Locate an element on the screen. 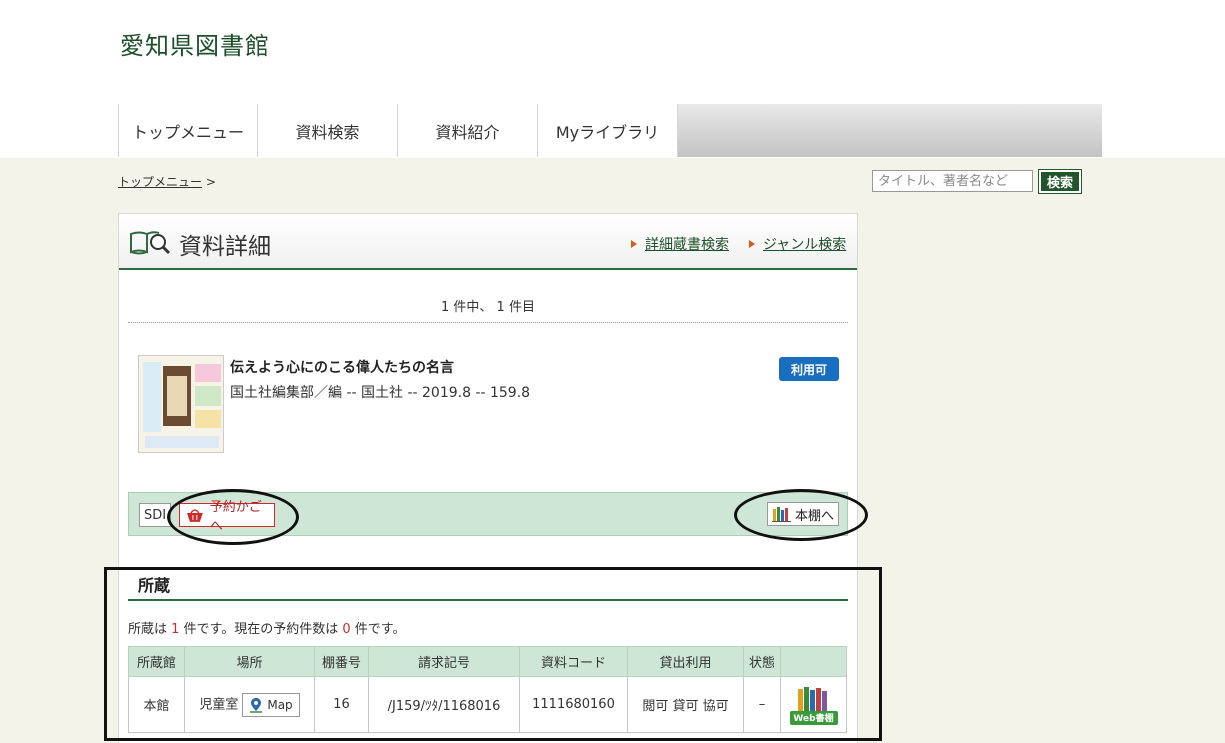 The height and width of the screenshot is (743, 1225). advanced-search-label: 詳細蔵書検索 is located at coordinates (687, 245).